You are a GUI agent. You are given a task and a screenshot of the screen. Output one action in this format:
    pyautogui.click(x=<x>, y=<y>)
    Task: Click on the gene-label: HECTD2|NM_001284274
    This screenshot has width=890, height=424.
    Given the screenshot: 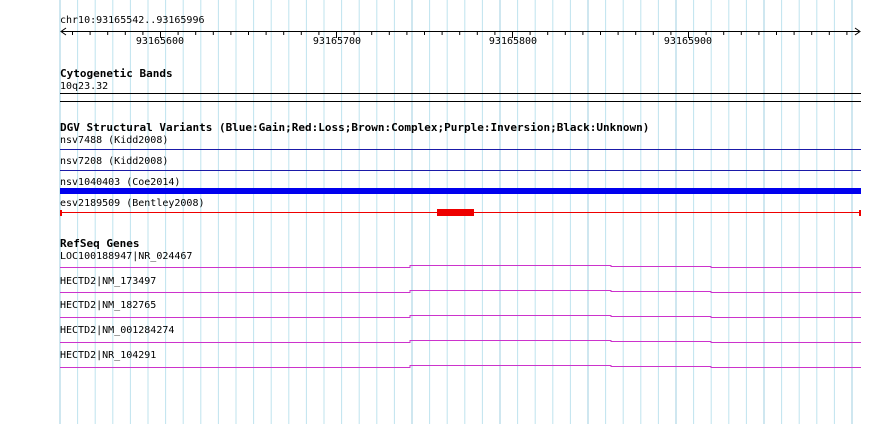 What is the action you would take?
    pyautogui.click(x=117, y=330)
    